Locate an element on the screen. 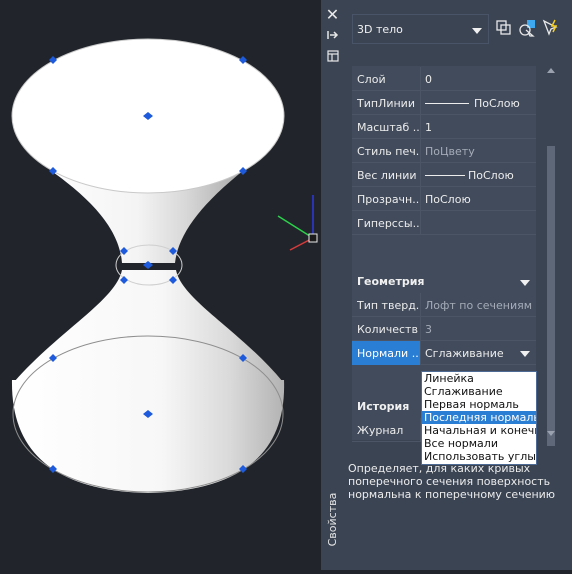 This screenshot has height=574, width=572. toggle-pickadd-icon is located at coordinates (503, 28).